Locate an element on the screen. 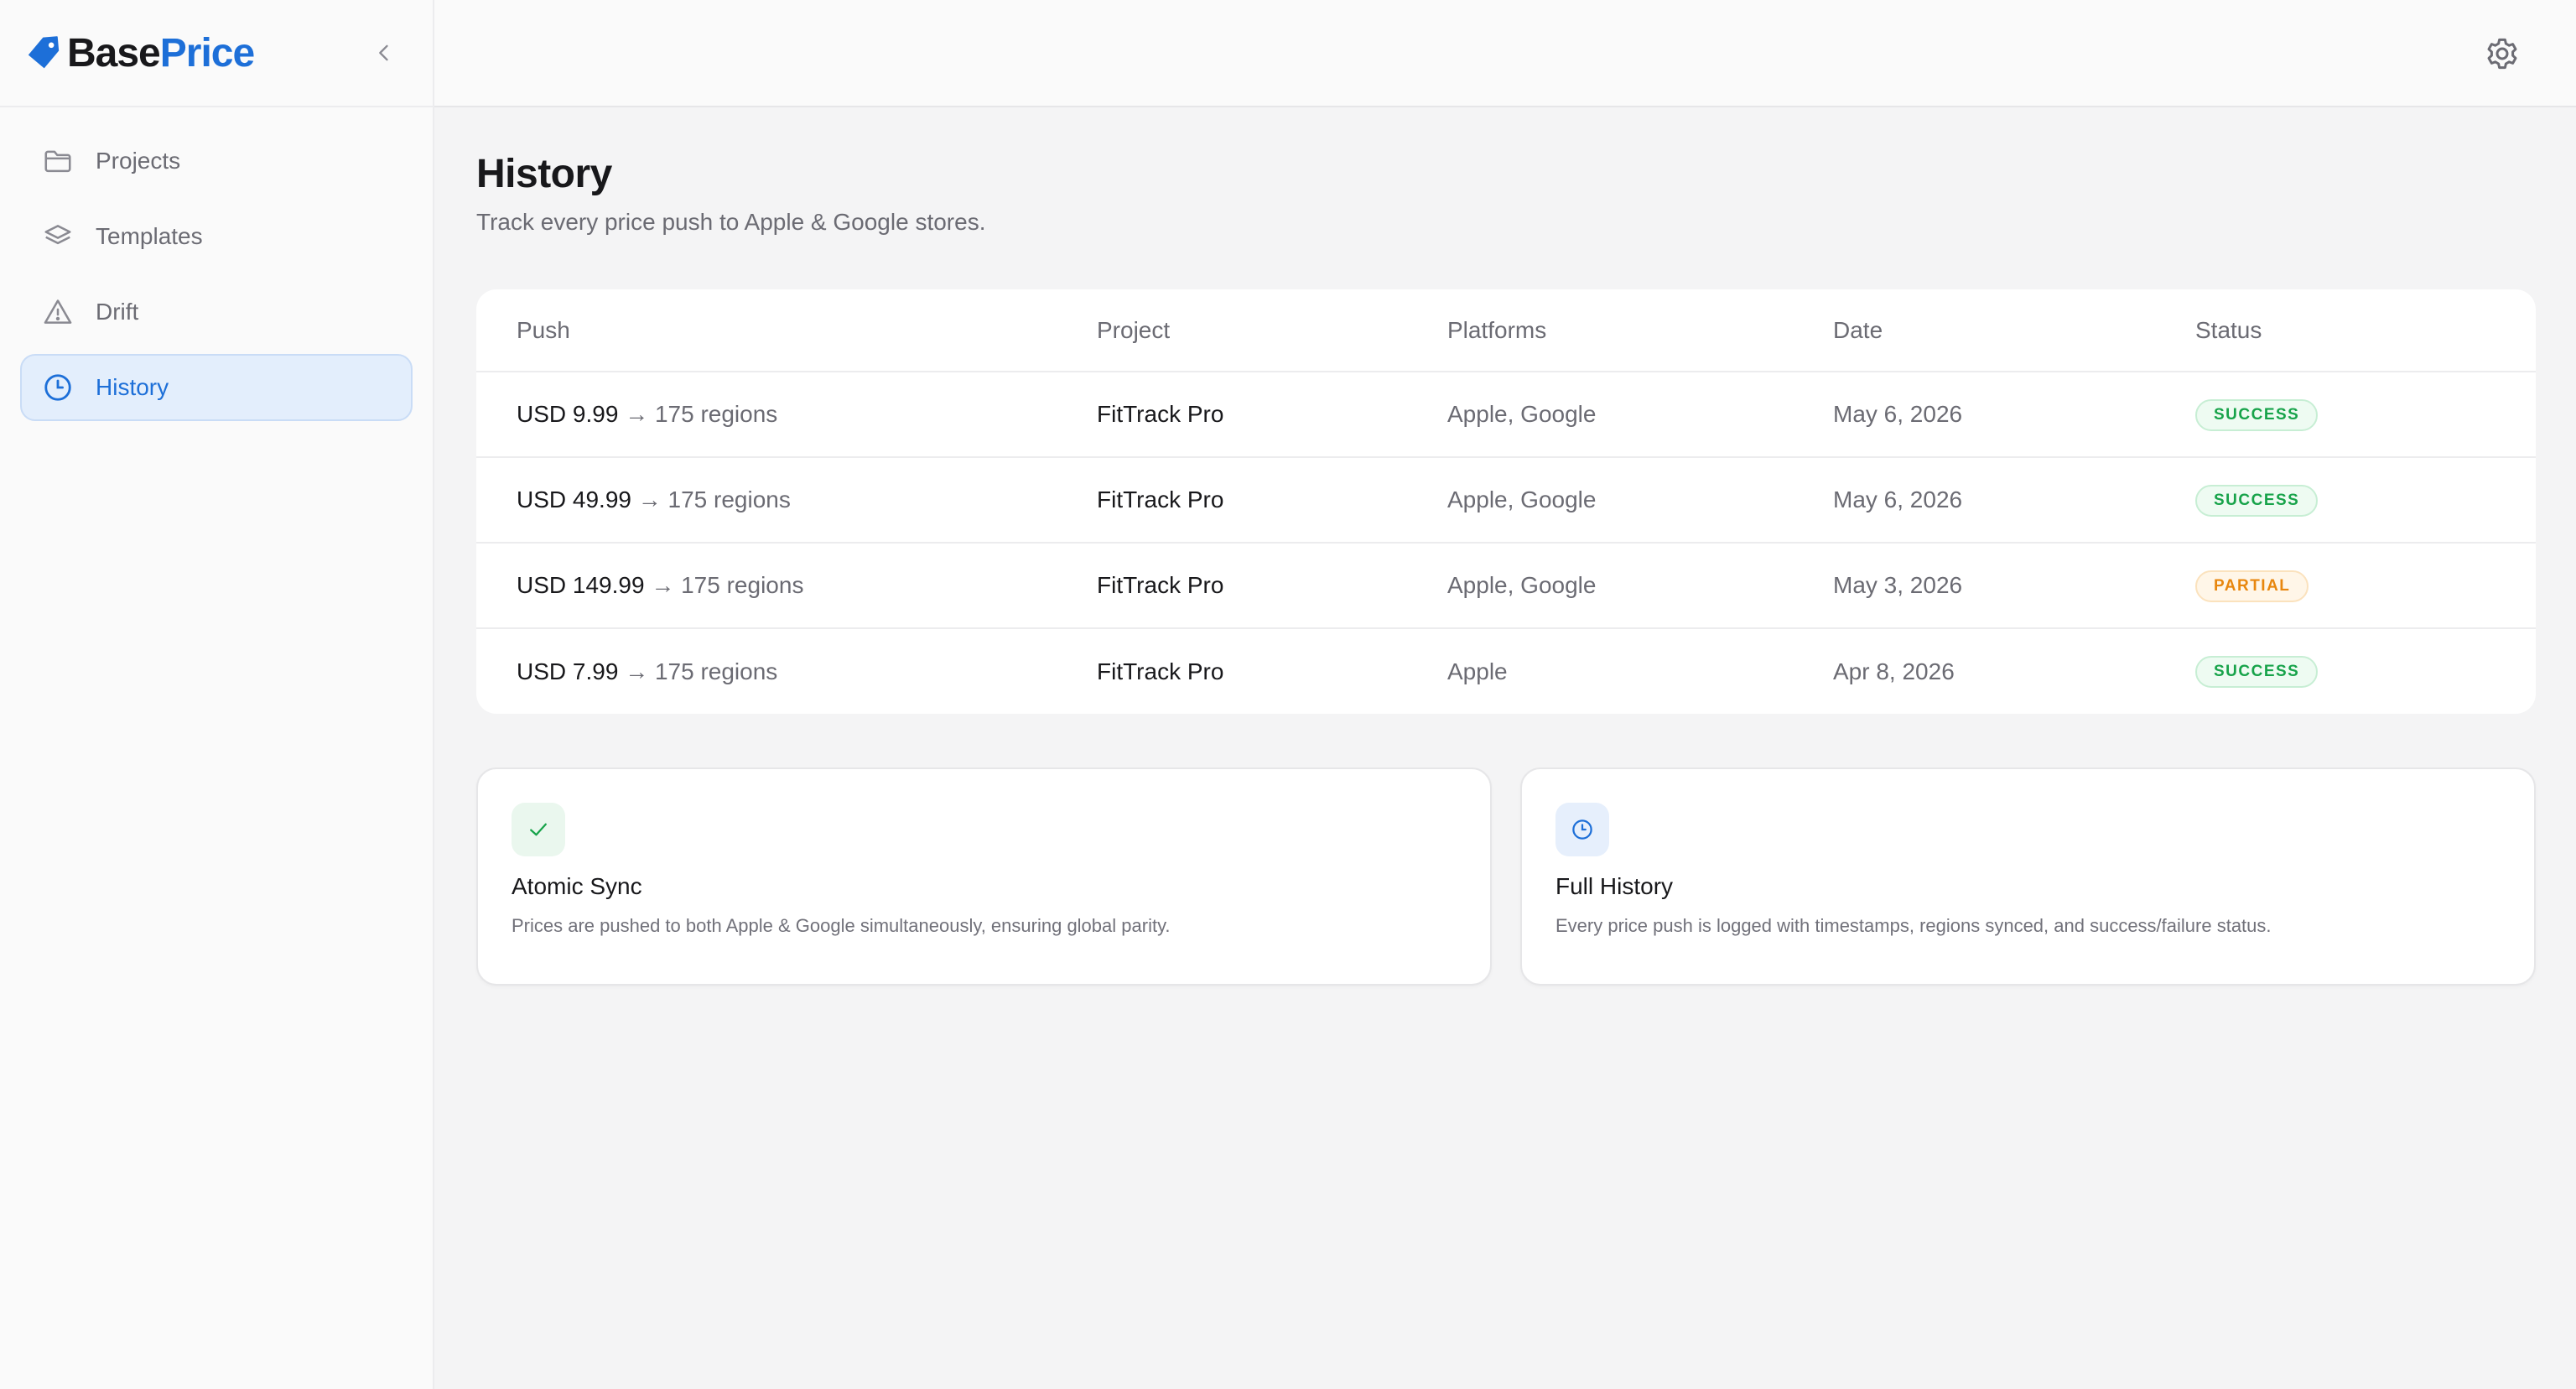  page-title: History is located at coordinates (544, 174).